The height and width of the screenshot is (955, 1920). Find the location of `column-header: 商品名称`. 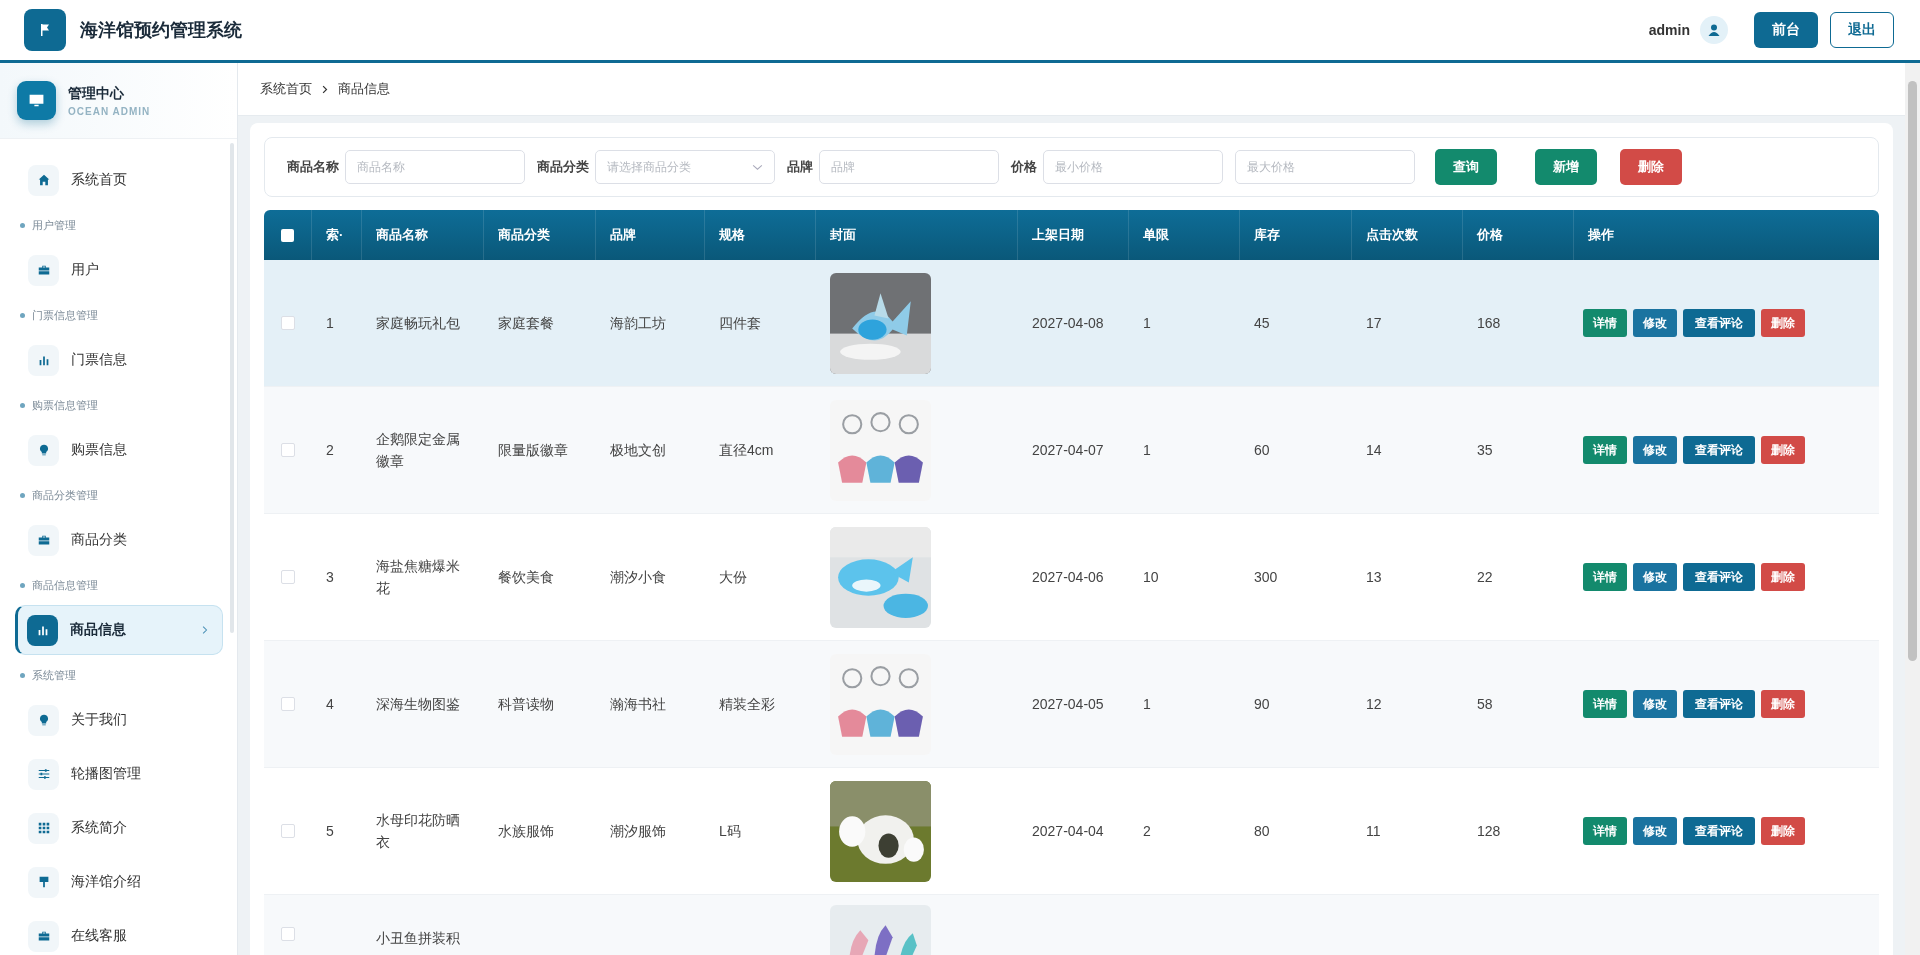

column-header: 商品名称 is located at coordinates (402, 235).